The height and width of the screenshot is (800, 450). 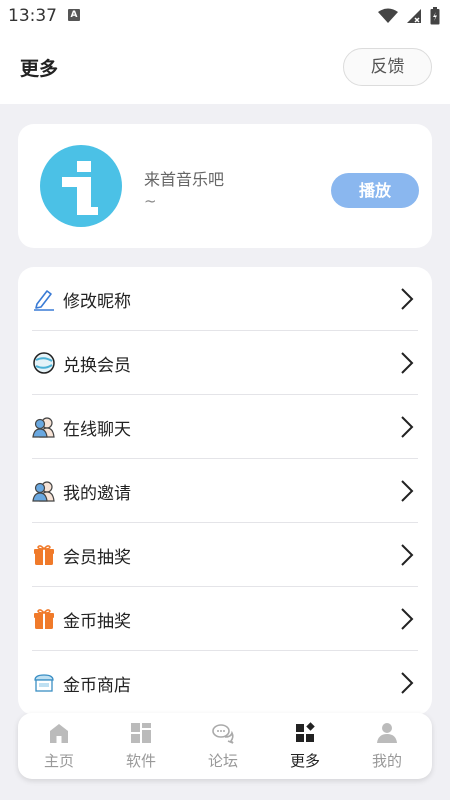 What do you see at coordinates (225, 16) in the screenshot?
I see `status-bar: 13:37 A` at bounding box center [225, 16].